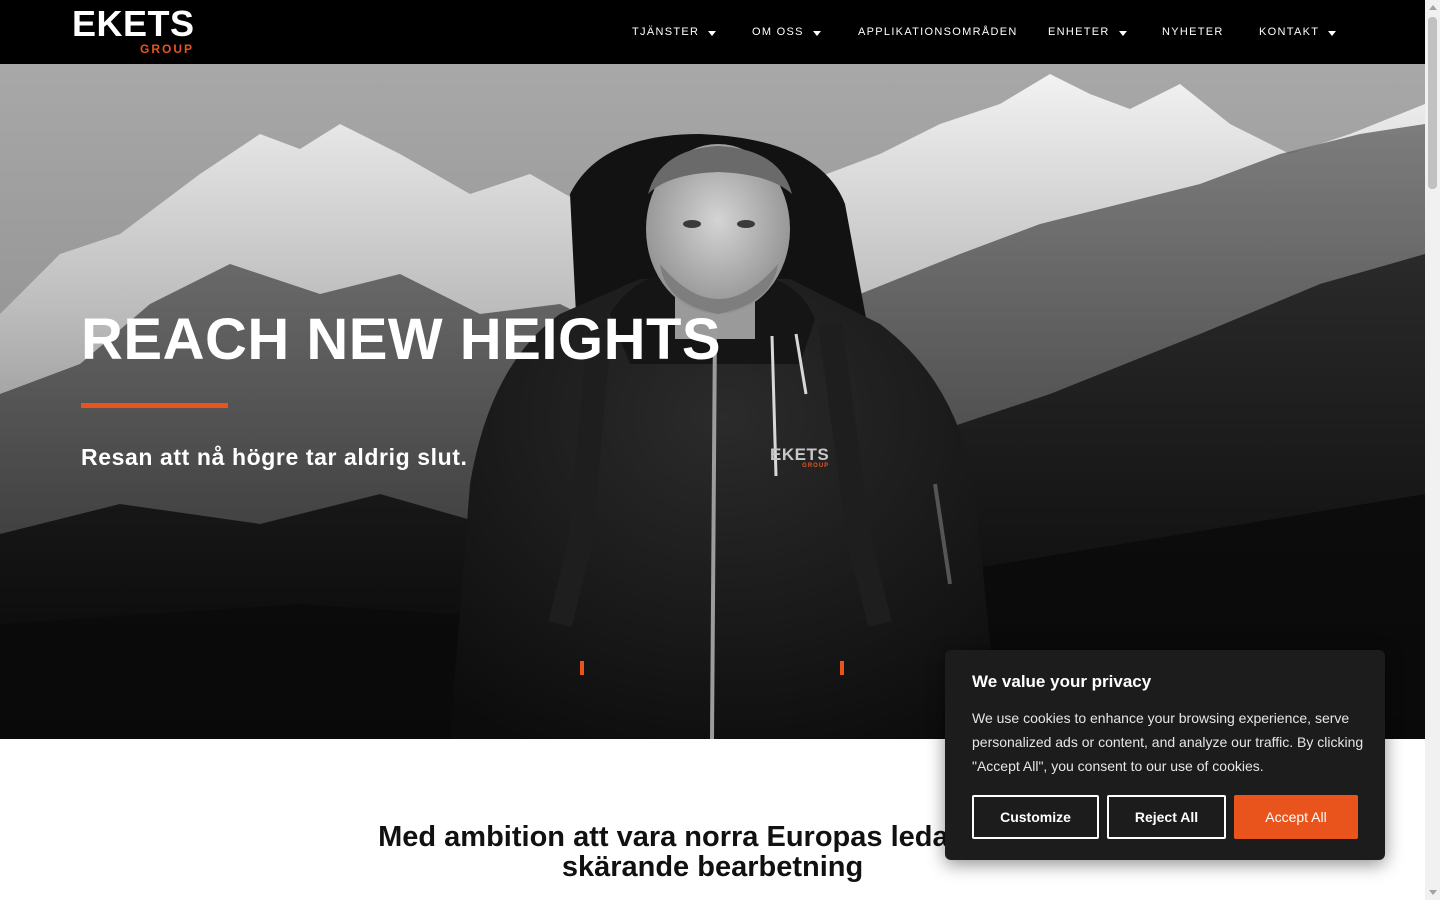  I want to click on nav-item-enheter: ENHETER, so click(1087, 32).